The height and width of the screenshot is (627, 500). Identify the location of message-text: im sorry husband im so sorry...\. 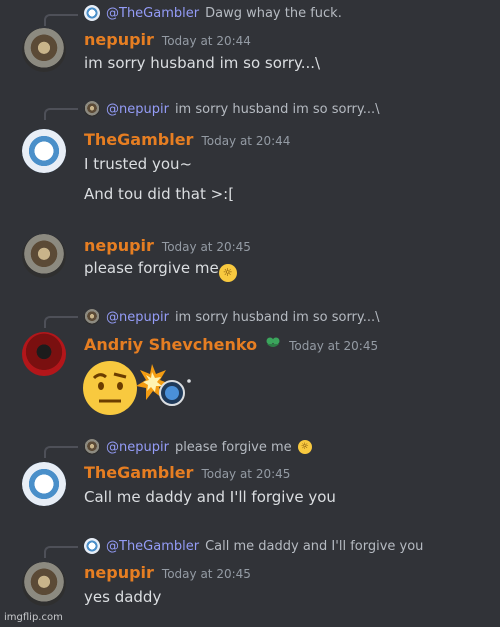
(202, 63).